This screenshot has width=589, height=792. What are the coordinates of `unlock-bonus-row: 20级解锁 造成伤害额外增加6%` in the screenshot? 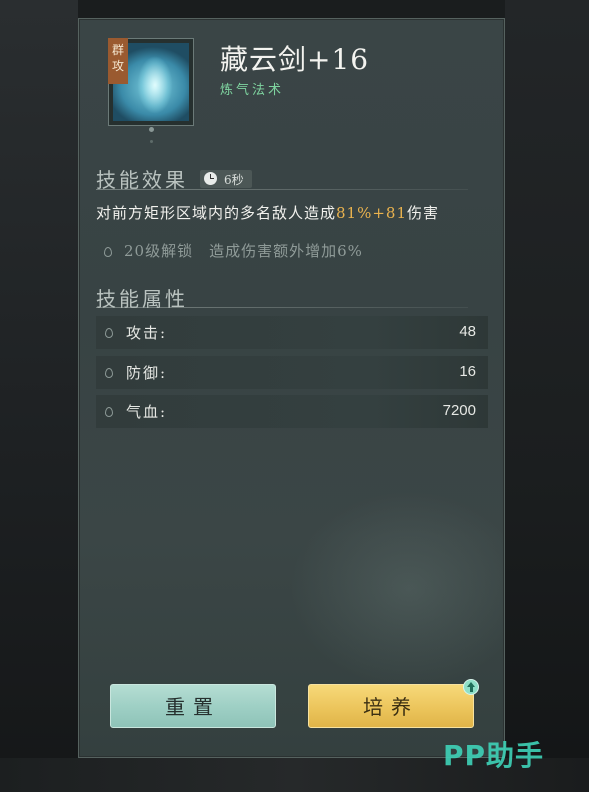 It's located at (233, 250).